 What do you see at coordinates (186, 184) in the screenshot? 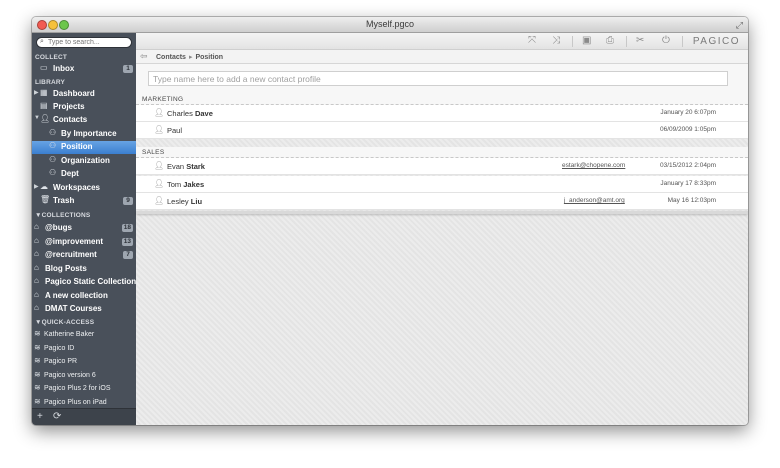
I see `contact-name: Tom Jakes` at bounding box center [186, 184].